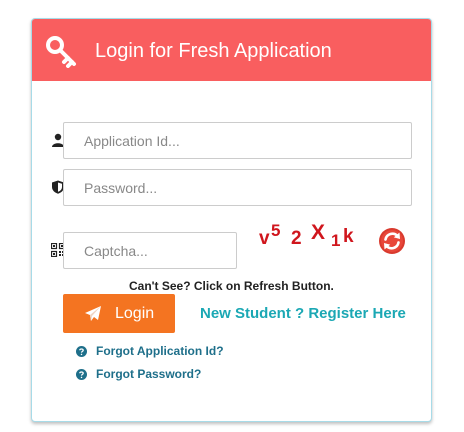  Describe the element at coordinates (318, 232) in the screenshot. I see `captcha-char: X` at that location.